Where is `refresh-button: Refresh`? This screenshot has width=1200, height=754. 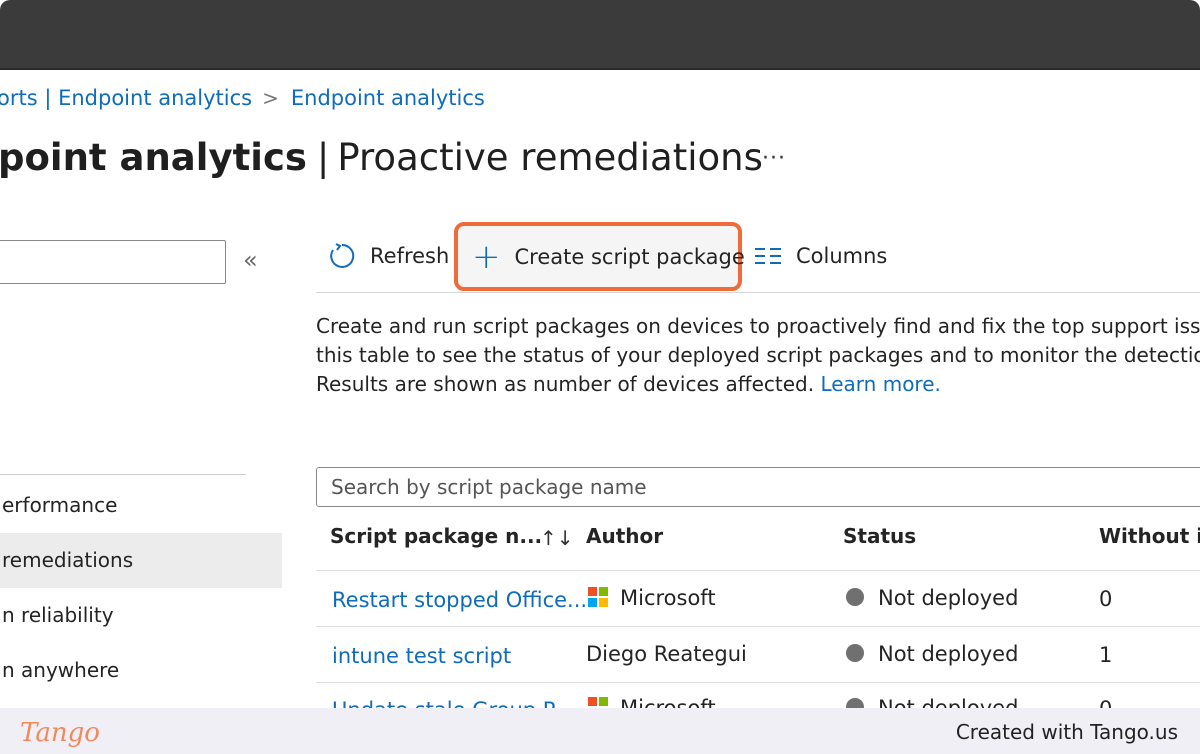
refresh-button: Refresh is located at coordinates (388, 256).